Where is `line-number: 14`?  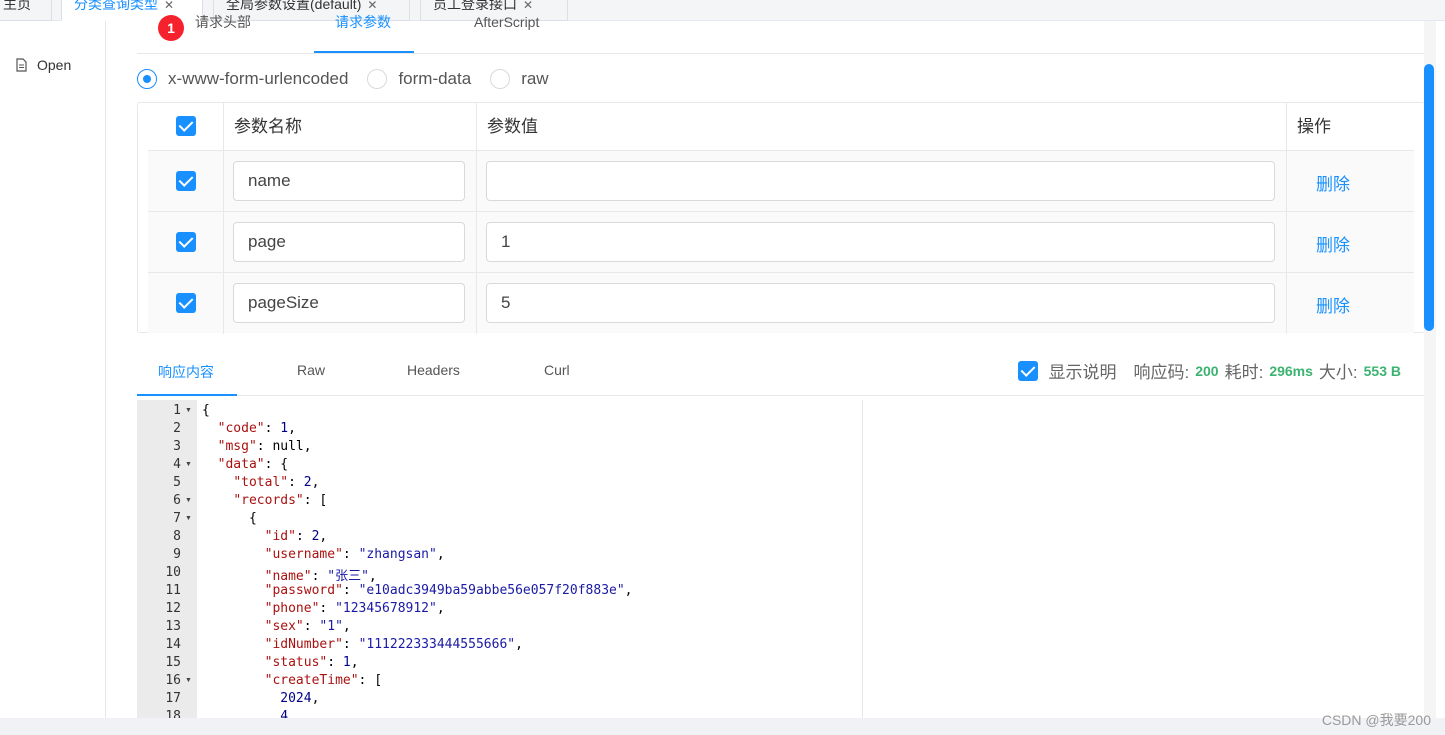
line-number: 14 is located at coordinates (173, 644).